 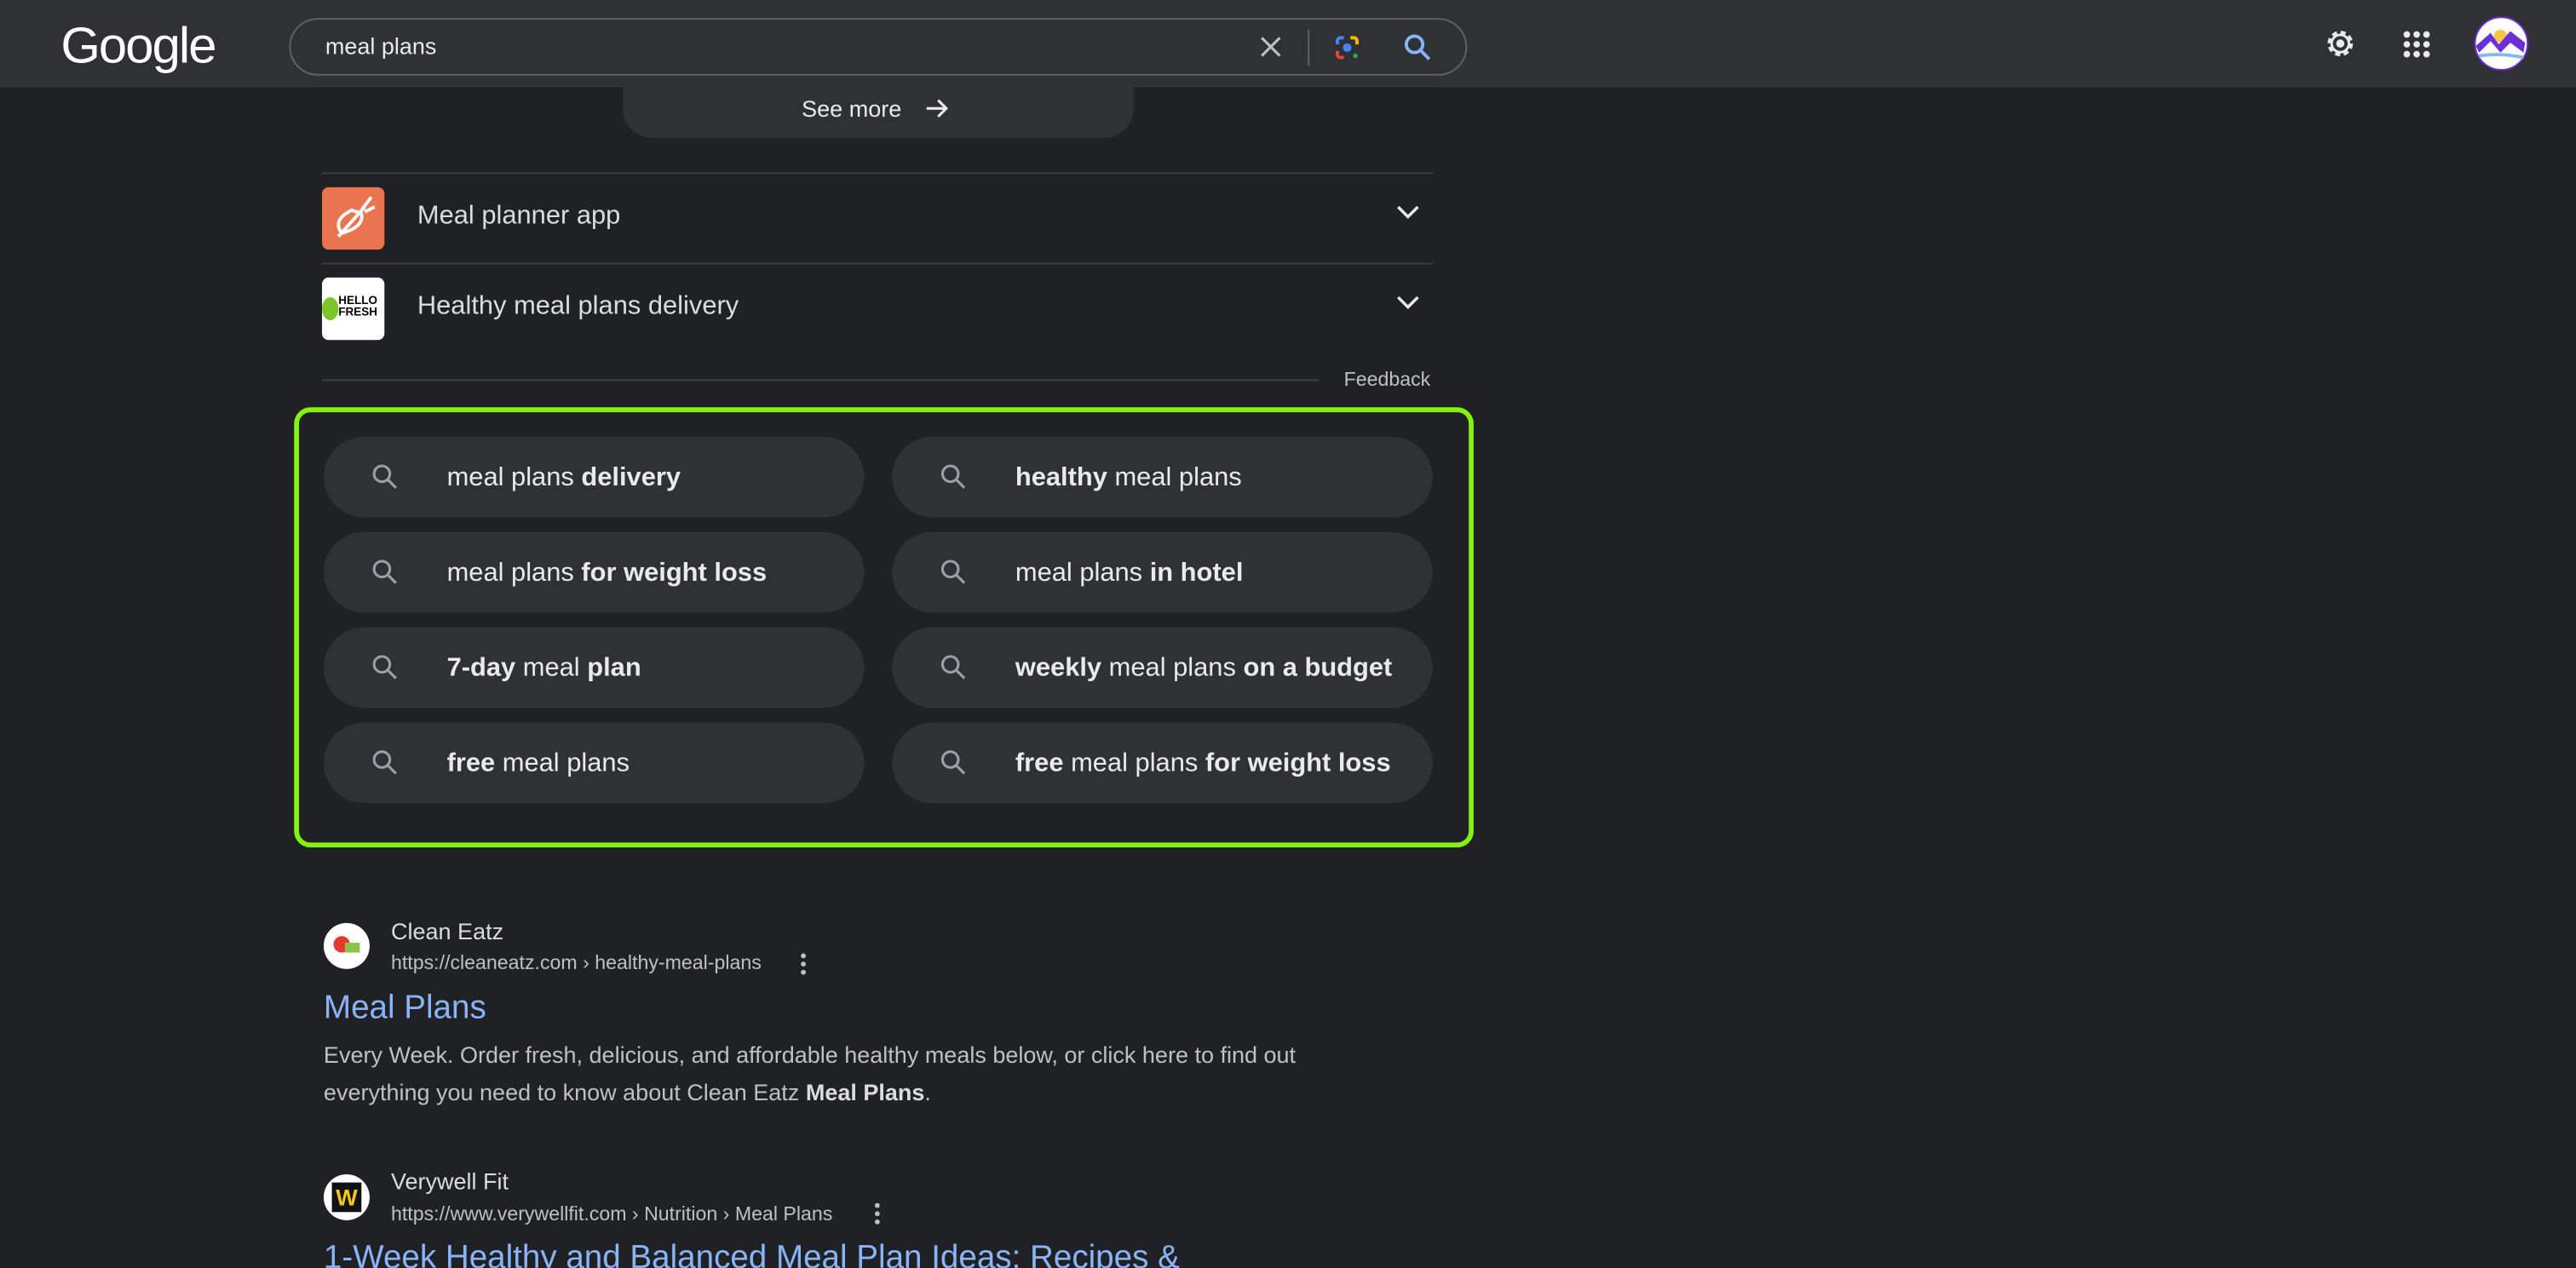 What do you see at coordinates (381, 46) in the screenshot?
I see `search-query: meal plans` at bounding box center [381, 46].